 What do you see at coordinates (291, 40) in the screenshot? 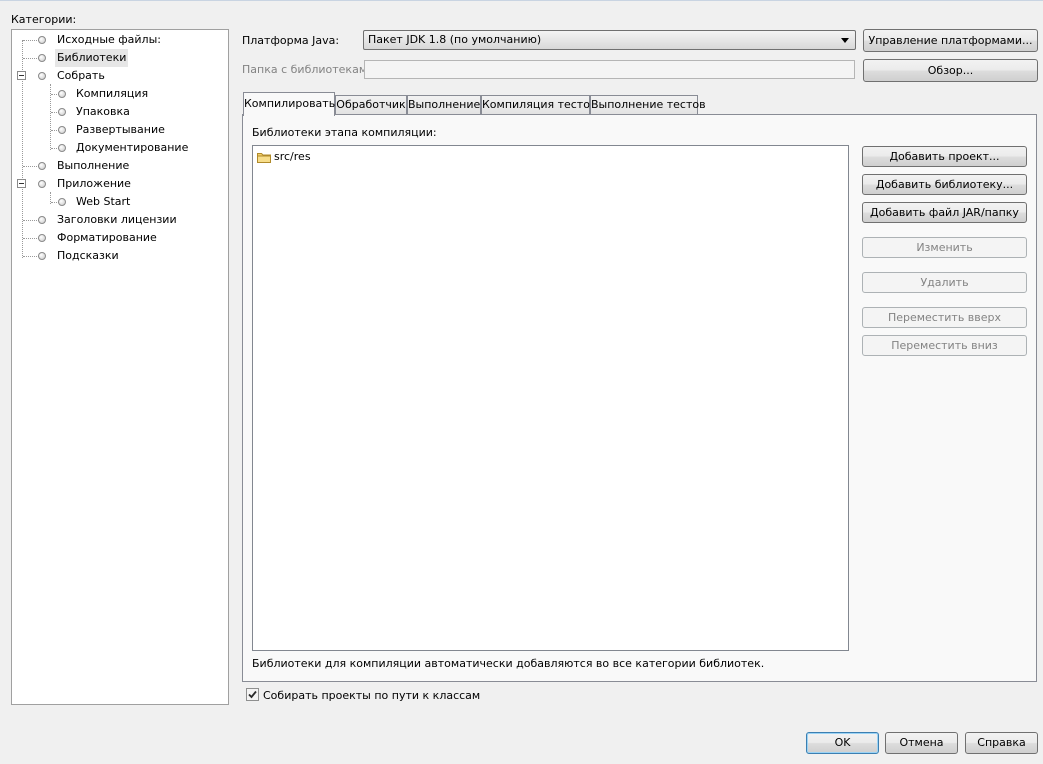
I see `java-platform-label: Платформа Java:` at bounding box center [291, 40].